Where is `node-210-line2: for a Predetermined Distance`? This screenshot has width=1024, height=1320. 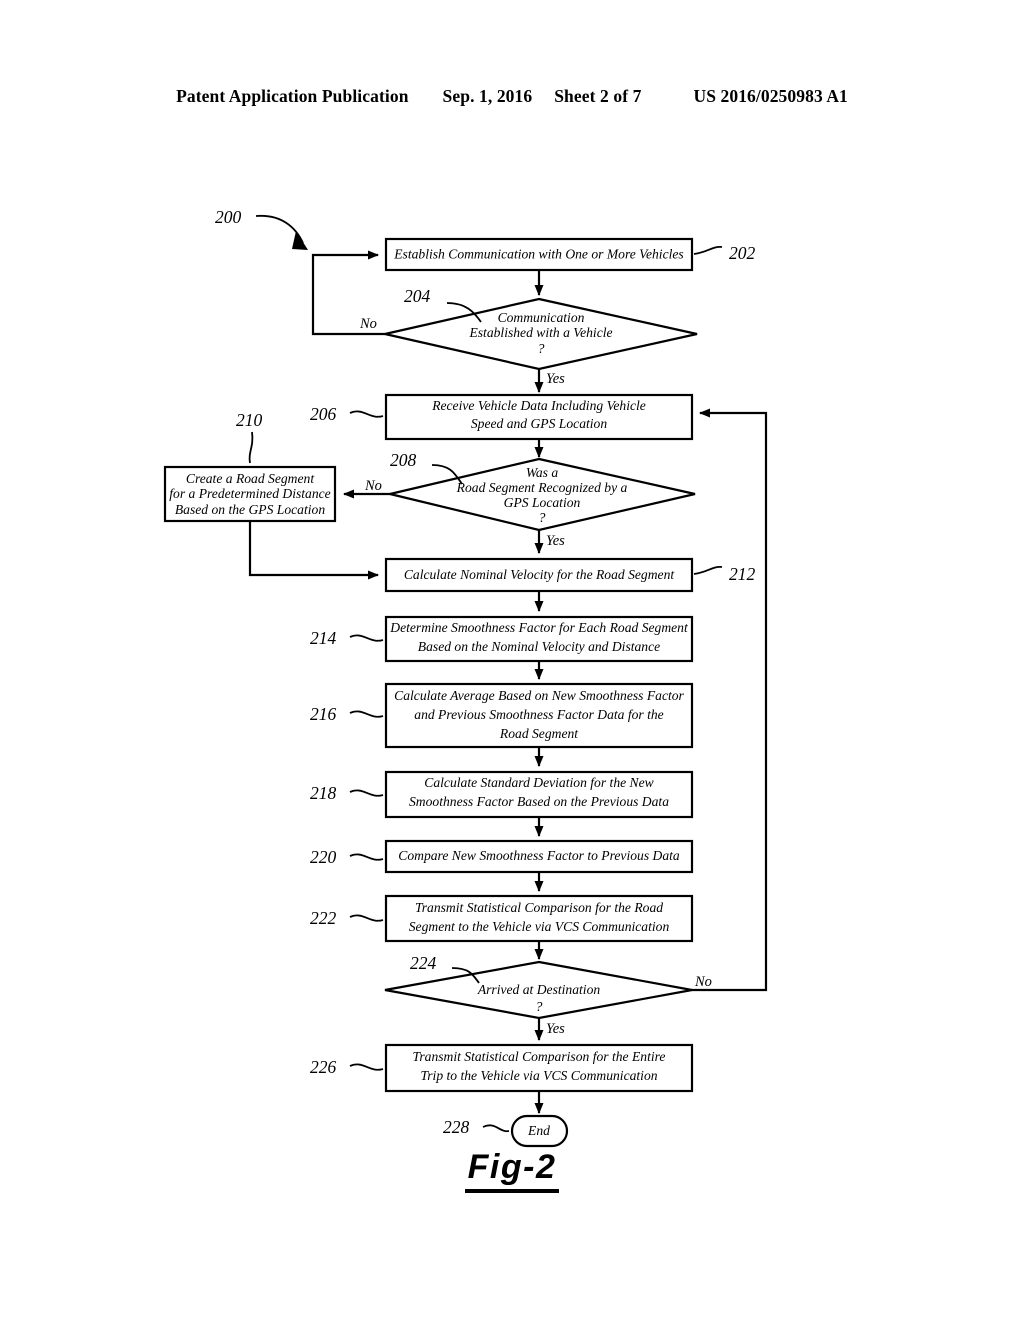 node-210-line2: for a Predetermined Distance is located at coordinates (249, 493).